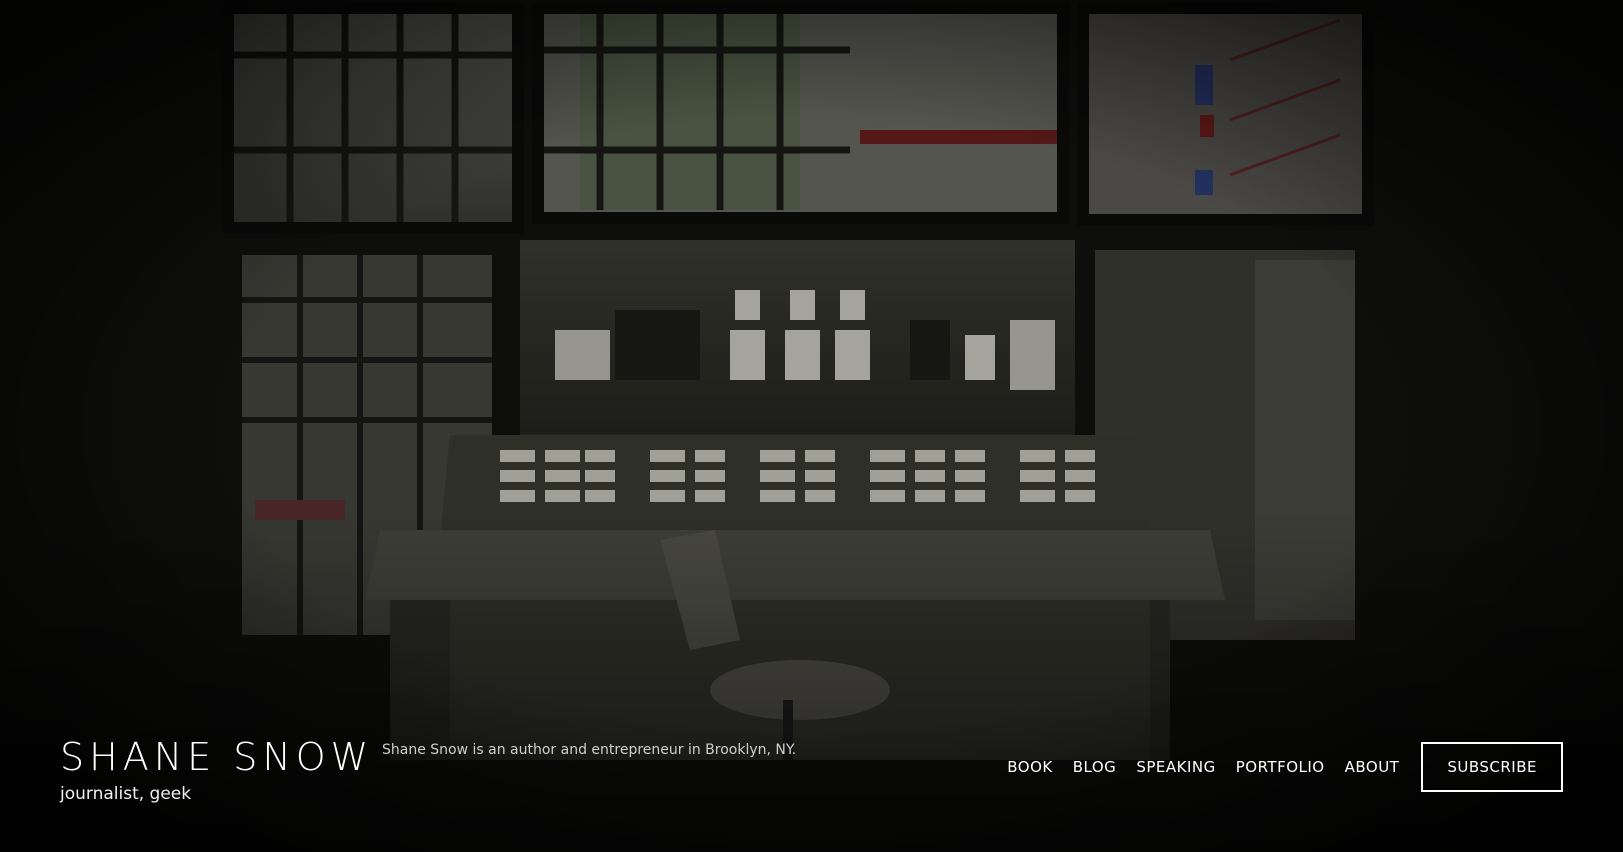  What do you see at coordinates (1280, 767) in the screenshot?
I see `nav-item-portfolio: PORTFOLIO` at bounding box center [1280, 767].